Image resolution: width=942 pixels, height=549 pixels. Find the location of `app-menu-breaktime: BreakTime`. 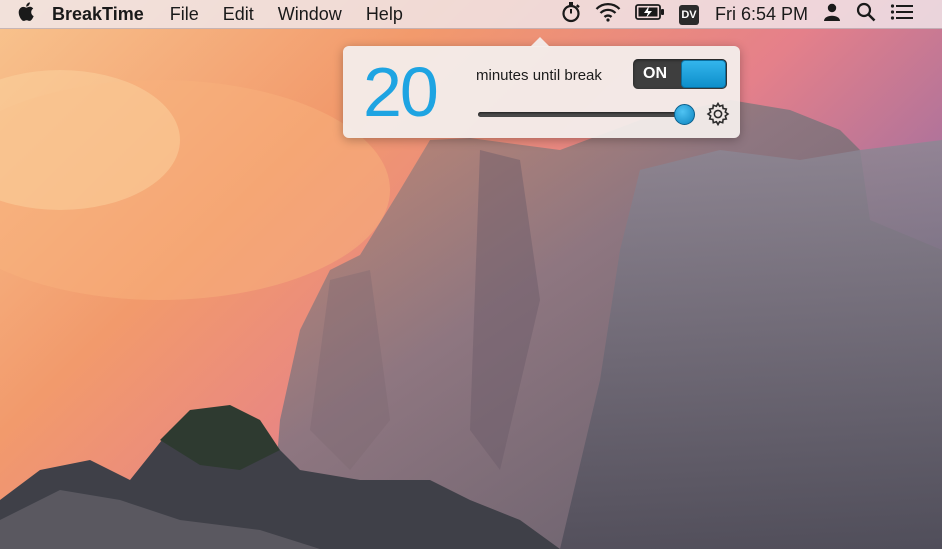

app-menu-breaktime: BreakTime is located at coordinates (98, 14).